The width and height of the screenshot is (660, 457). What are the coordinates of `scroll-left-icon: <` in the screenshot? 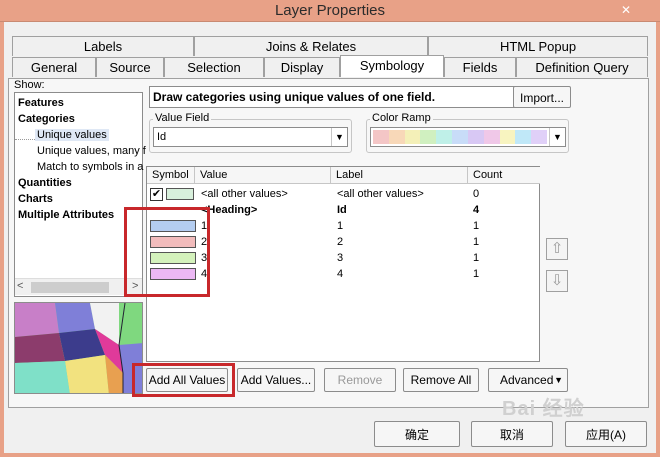 It's located at (20, 286).